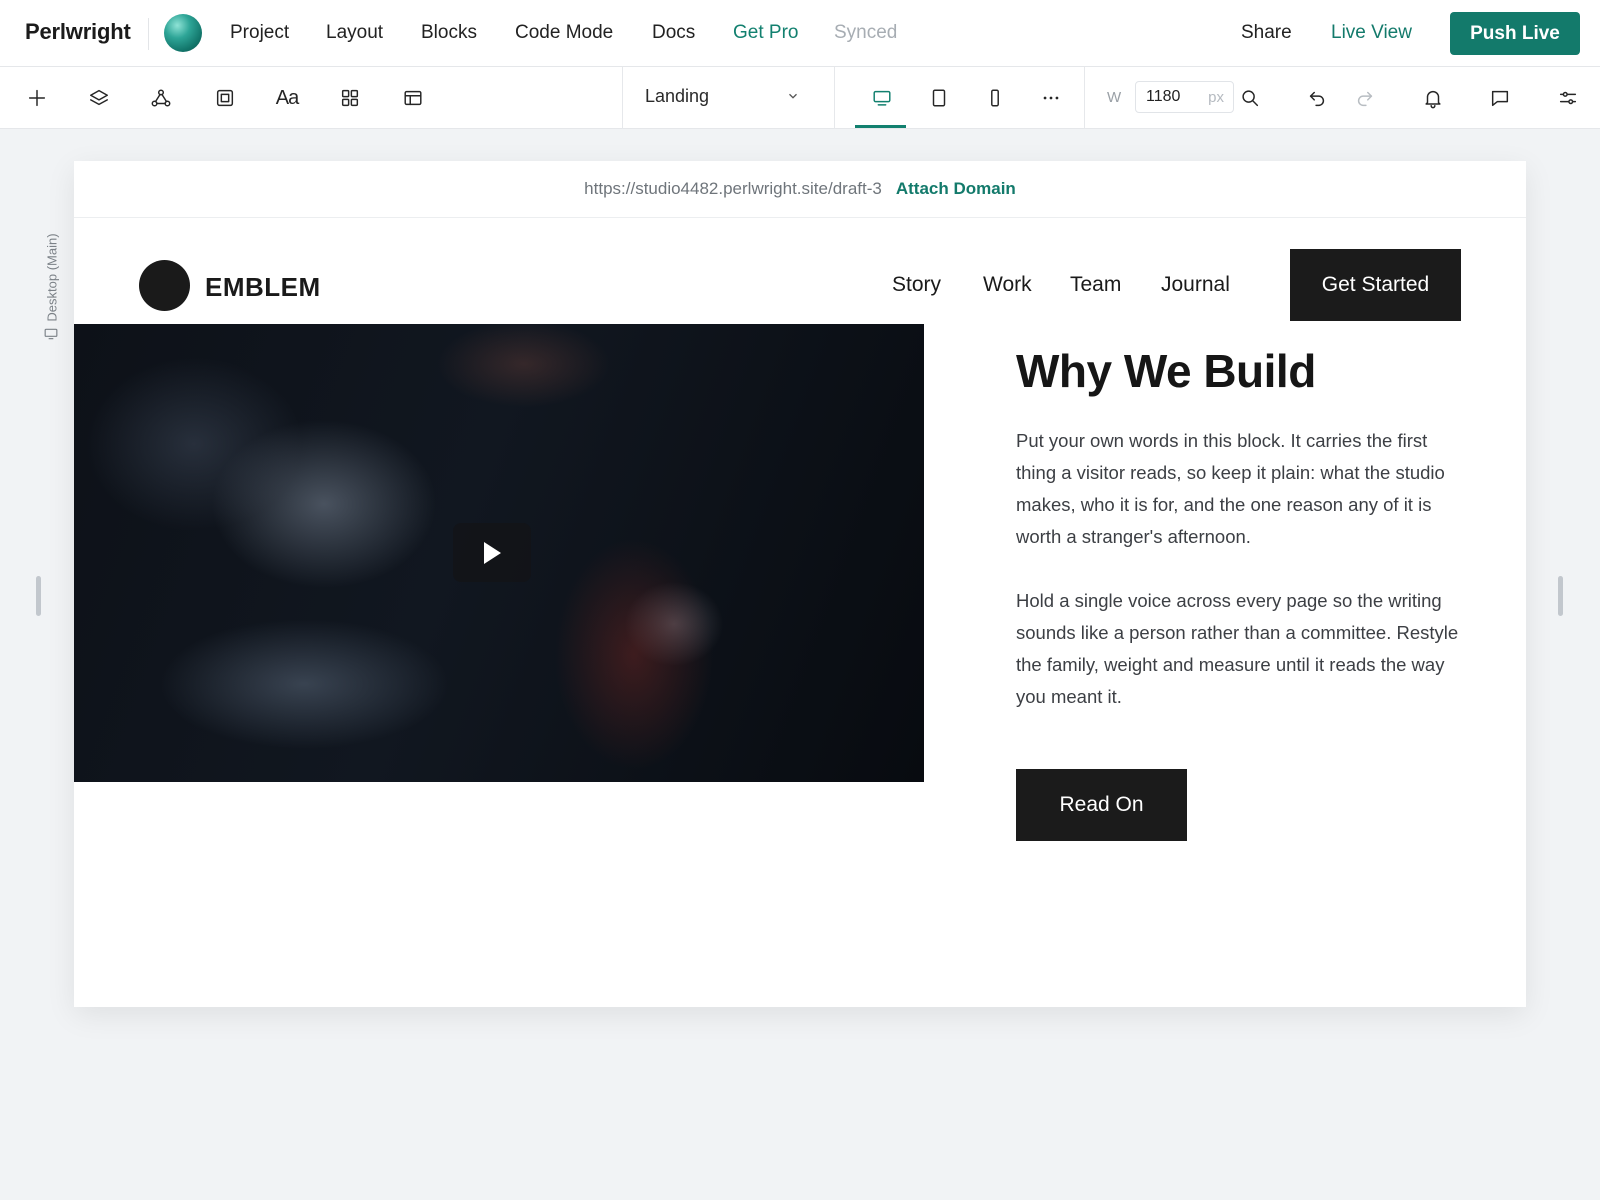  Describe the element at coordinates (37, 98) in the screenshot. I see `plus-icon` at that location.